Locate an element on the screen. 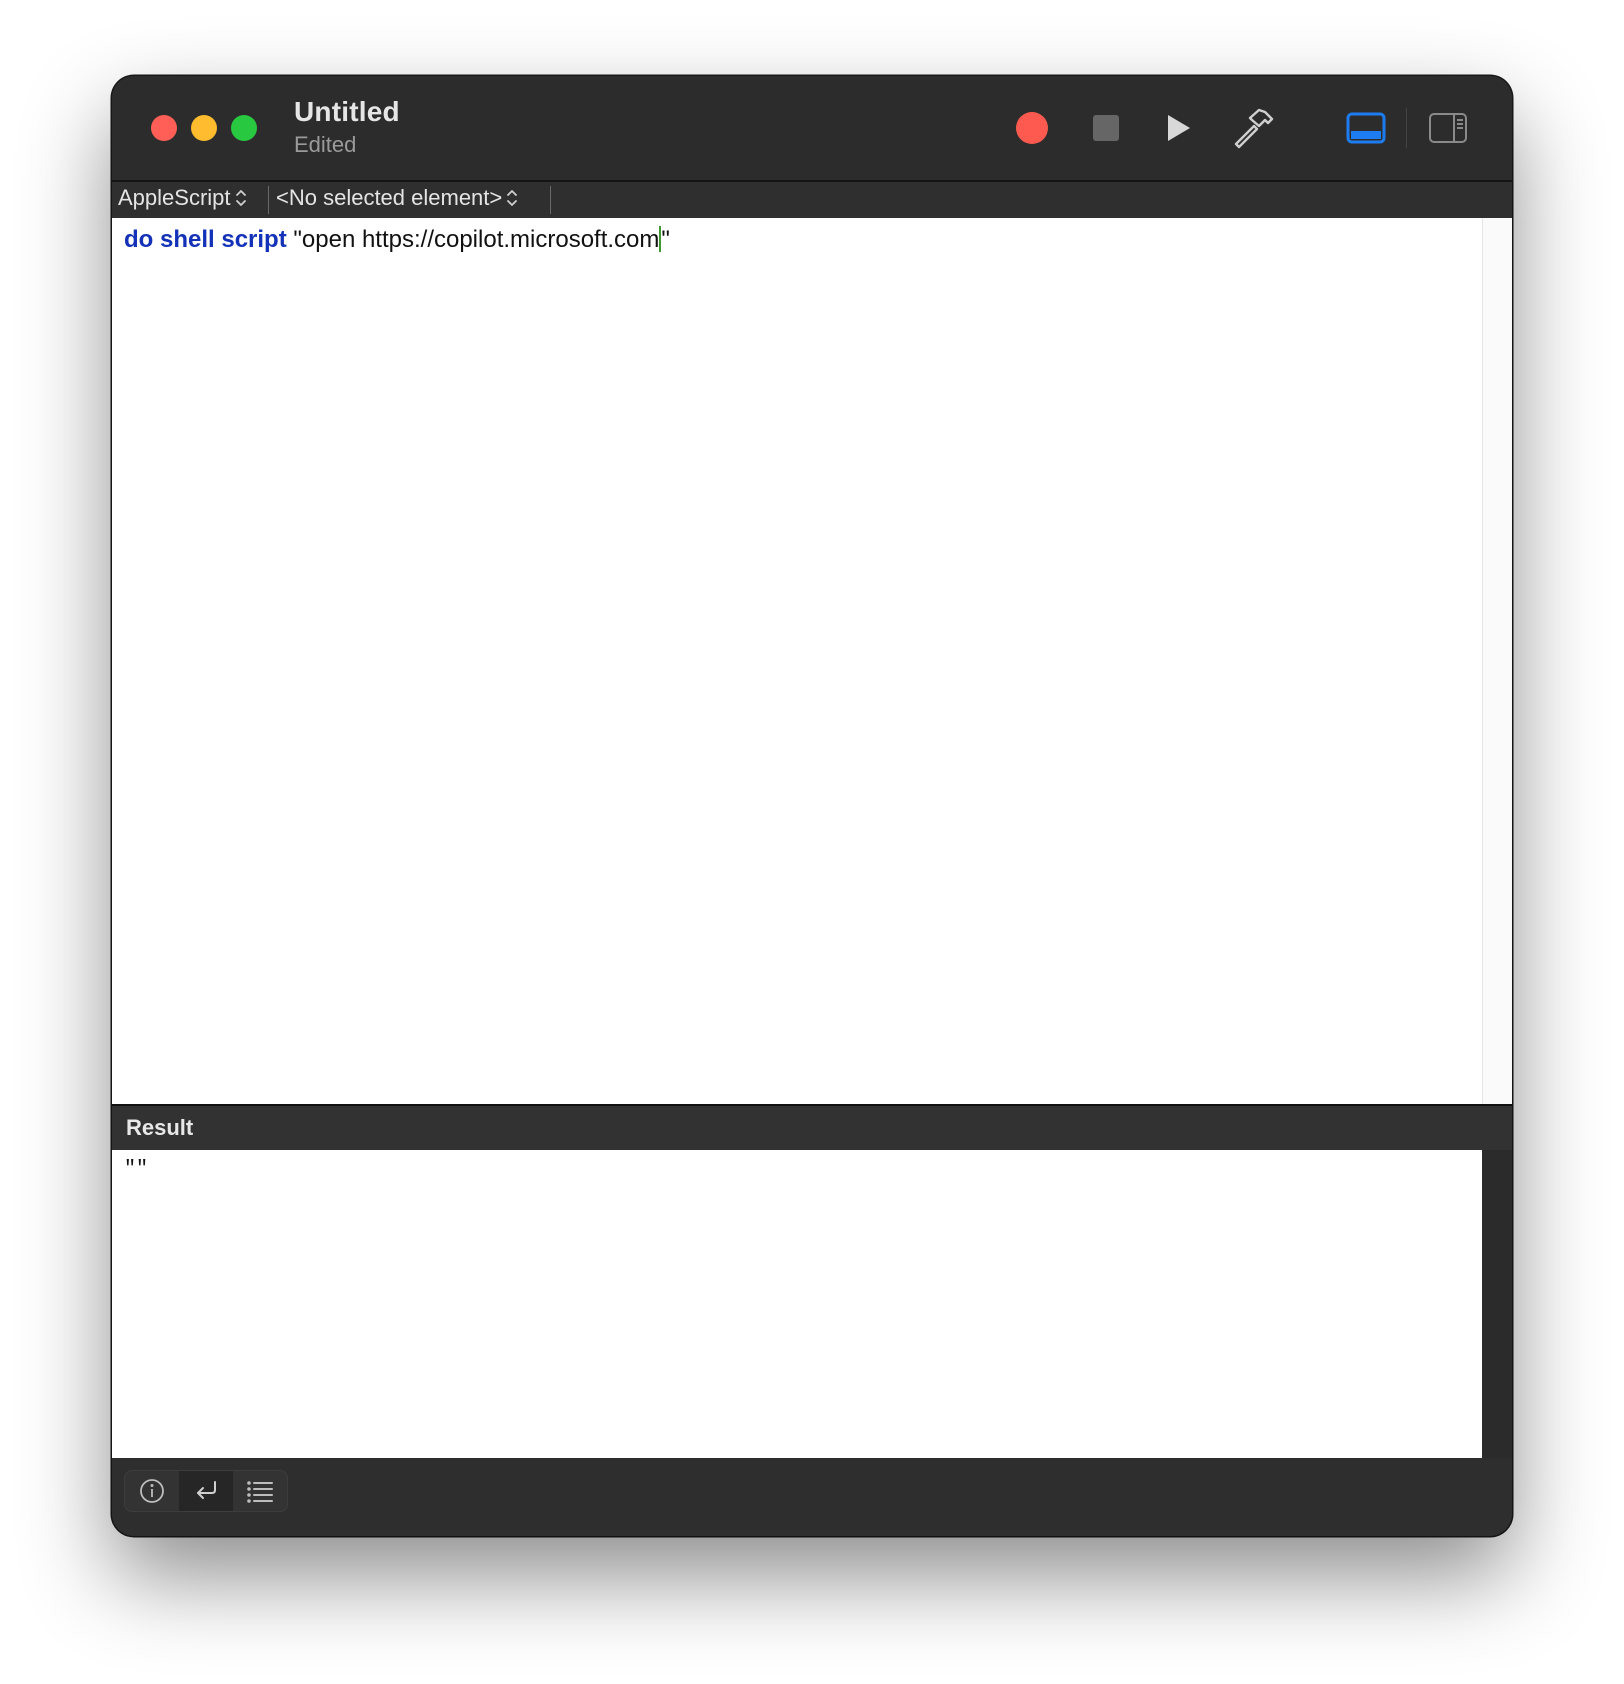 Image resolution: width=1624 pixels, height=1684 pixels. result-header: Result is located at coordinates (812, 1128).